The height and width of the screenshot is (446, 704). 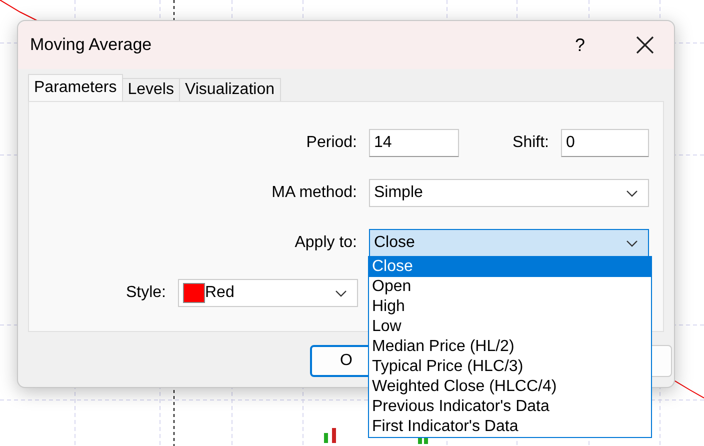 I want to click on input-field: 14, so click(x=414, y=143).